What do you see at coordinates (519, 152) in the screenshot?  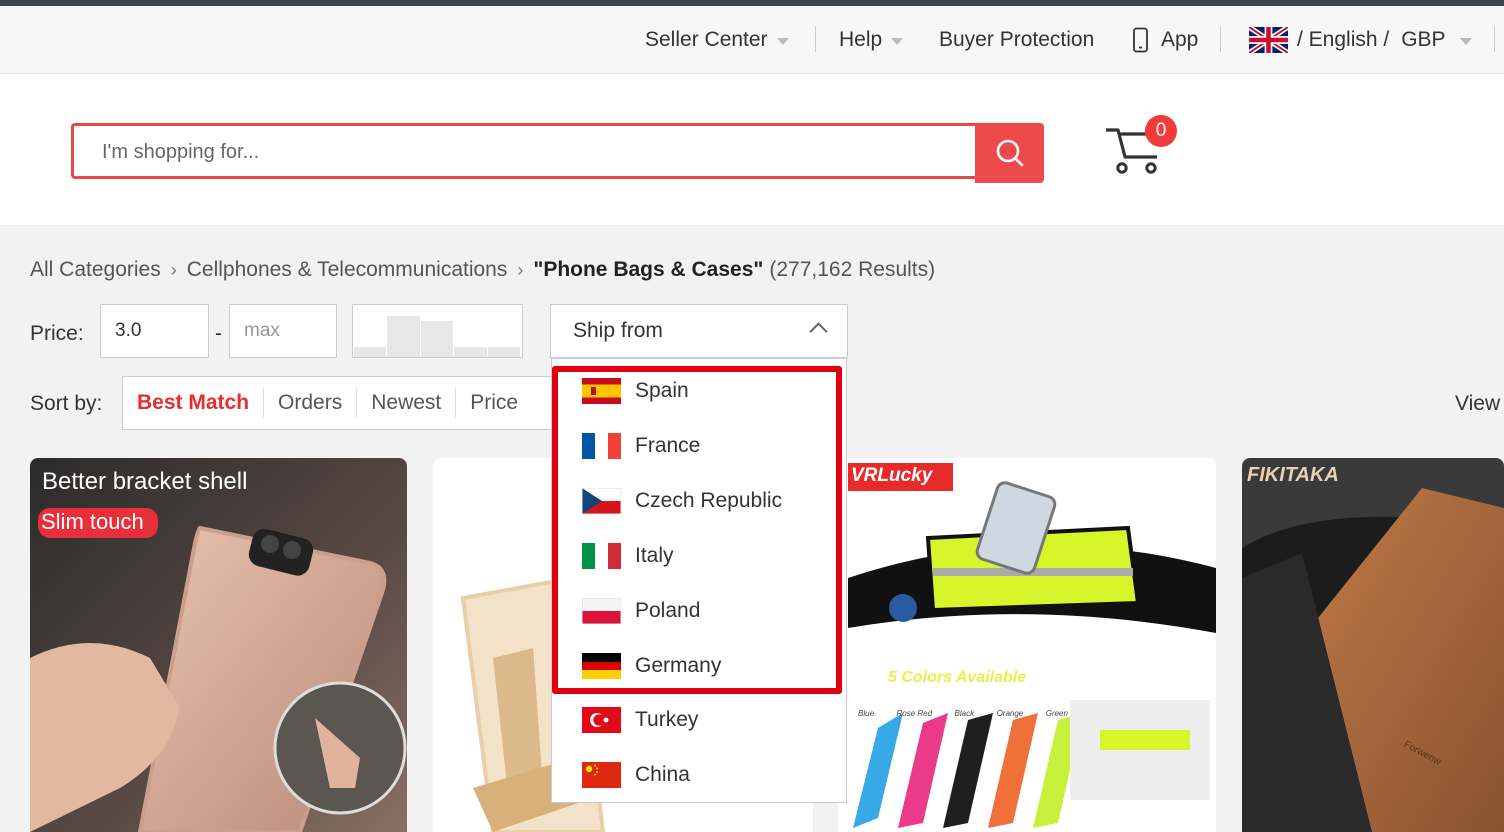 I see `search-input` at bounding box center [519, 152].